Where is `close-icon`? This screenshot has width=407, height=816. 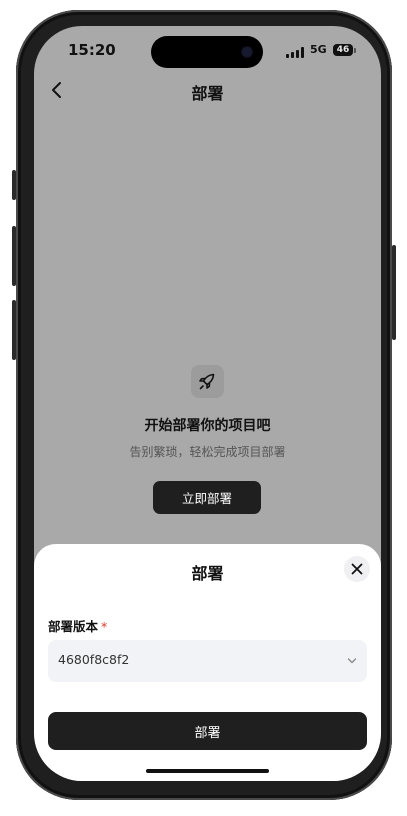
close-icon is located at coordinates (357, 569).